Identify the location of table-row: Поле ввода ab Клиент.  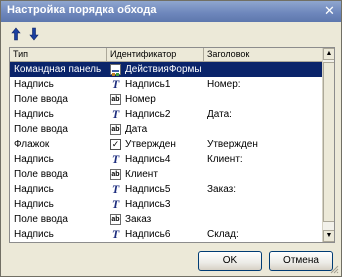
(166, 174).